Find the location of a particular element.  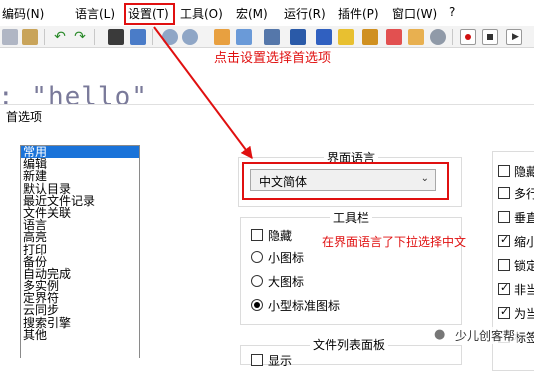

language-highlight-box is located at coordinates (345, 181).